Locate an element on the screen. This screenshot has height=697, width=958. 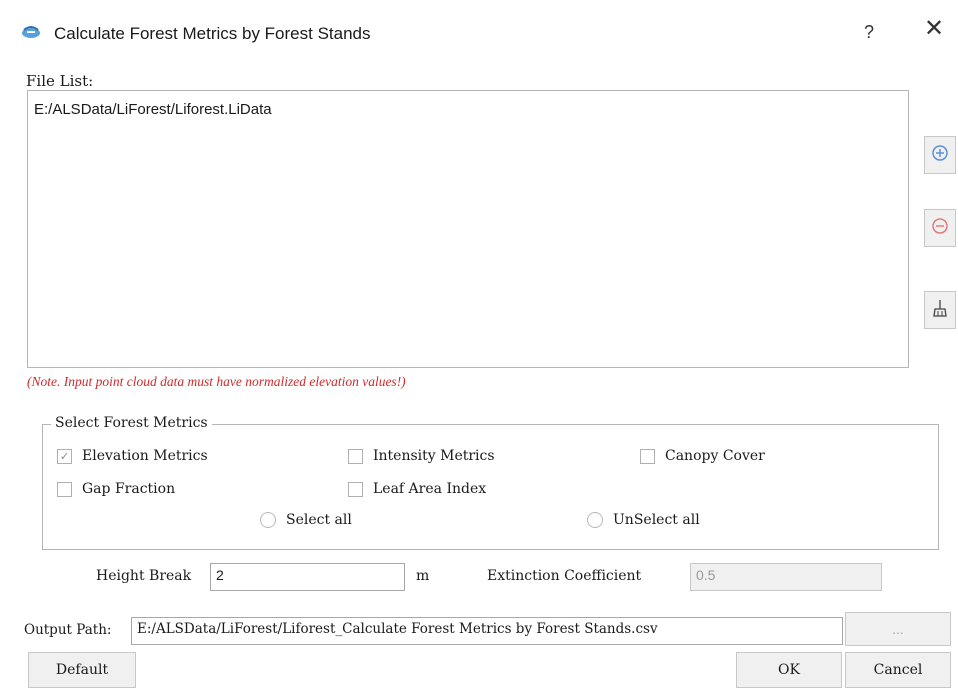
height-break-unit: m is located at coordinates (423, 576).